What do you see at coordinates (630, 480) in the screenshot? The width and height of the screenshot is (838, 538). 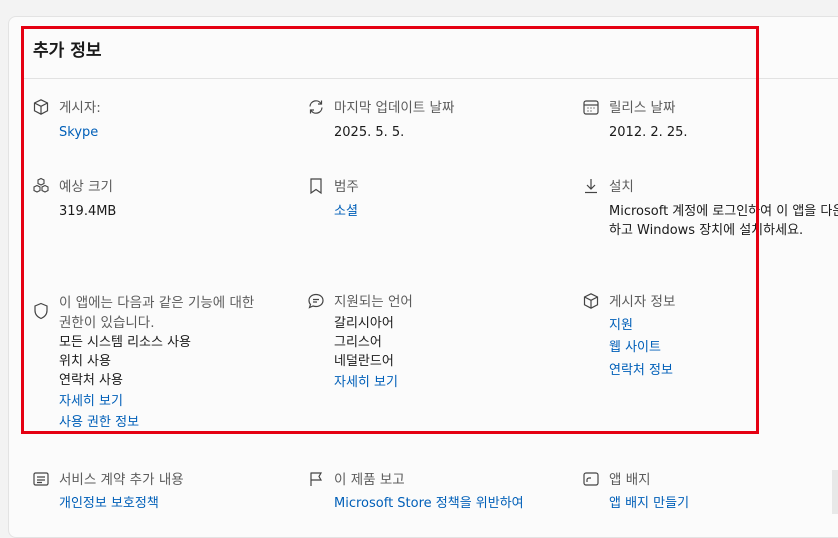 I see `badge-label: 앱 배지` at bounding box center [630, 480].